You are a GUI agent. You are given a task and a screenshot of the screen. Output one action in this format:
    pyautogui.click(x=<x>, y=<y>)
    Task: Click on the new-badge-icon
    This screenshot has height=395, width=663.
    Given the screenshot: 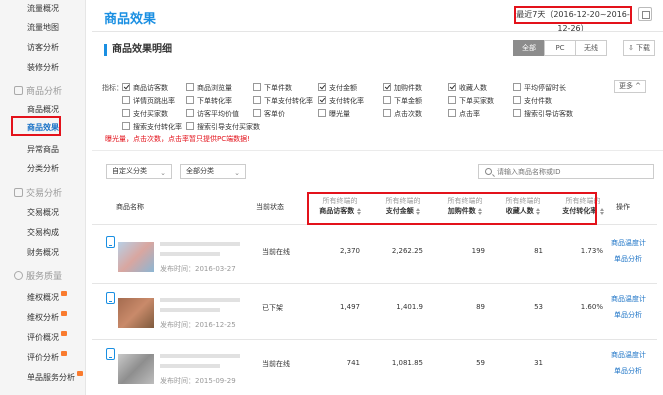 What is the action you would take?
    pyautogui.click(x=80, y=373)
    